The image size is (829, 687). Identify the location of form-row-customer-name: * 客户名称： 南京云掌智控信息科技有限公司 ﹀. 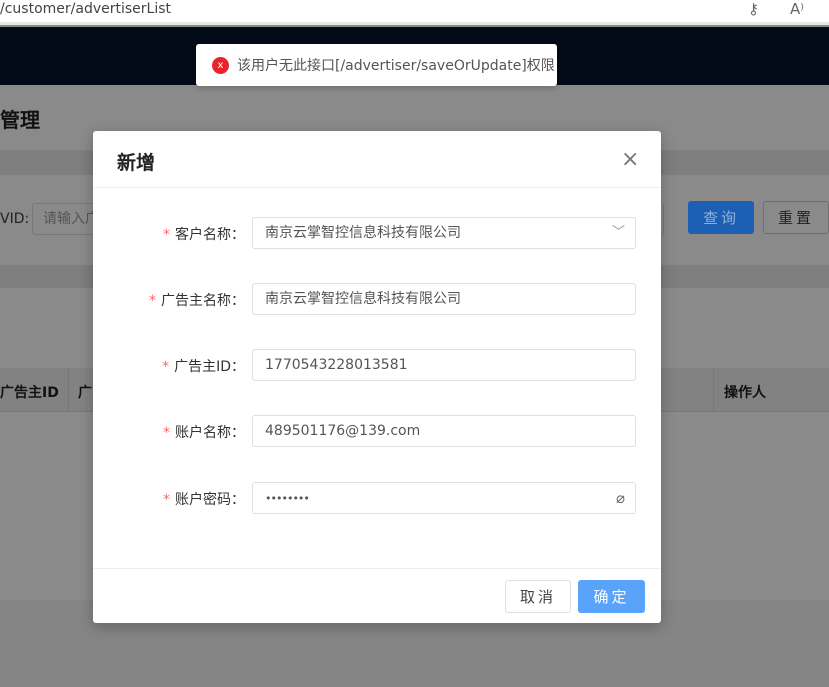
(377, 233).